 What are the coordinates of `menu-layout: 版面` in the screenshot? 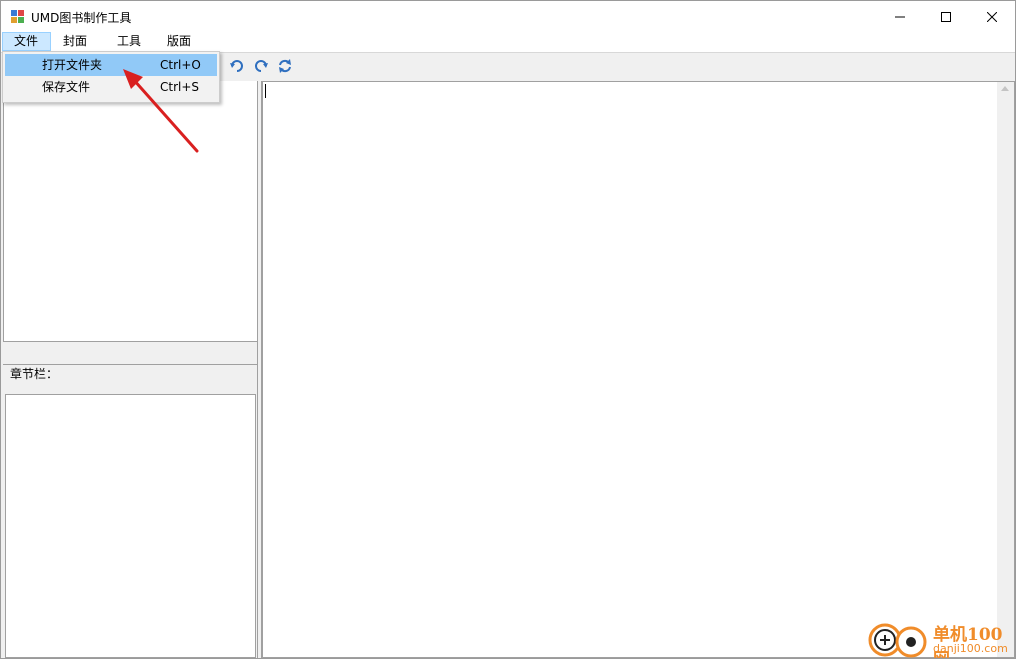 It's located at (179, 41).